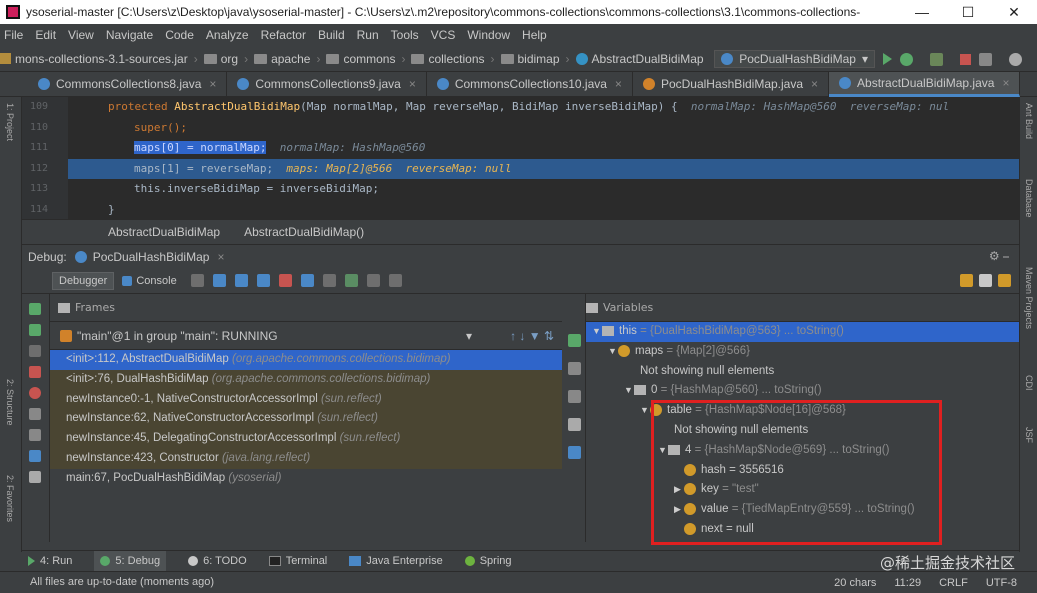 Image resolution: width=1037 pixels, height=593 pixels. What do you see at coordinates (329, 280) in the screenshot?
I see `drop-frame-icon` at bounding box center [329, 280].